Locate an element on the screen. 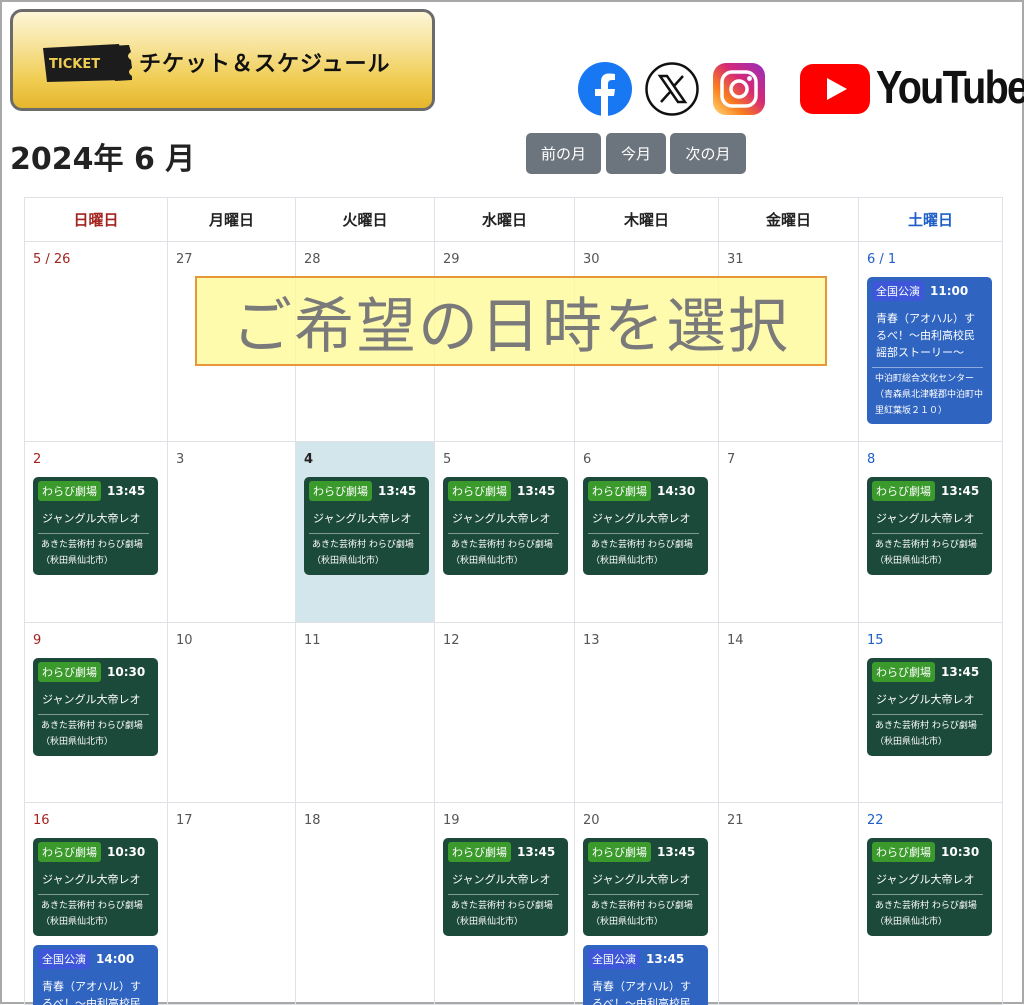 The width and height of the screenshot is (1024, 1005). day-number: 14 is located at coordinates (735, 640).